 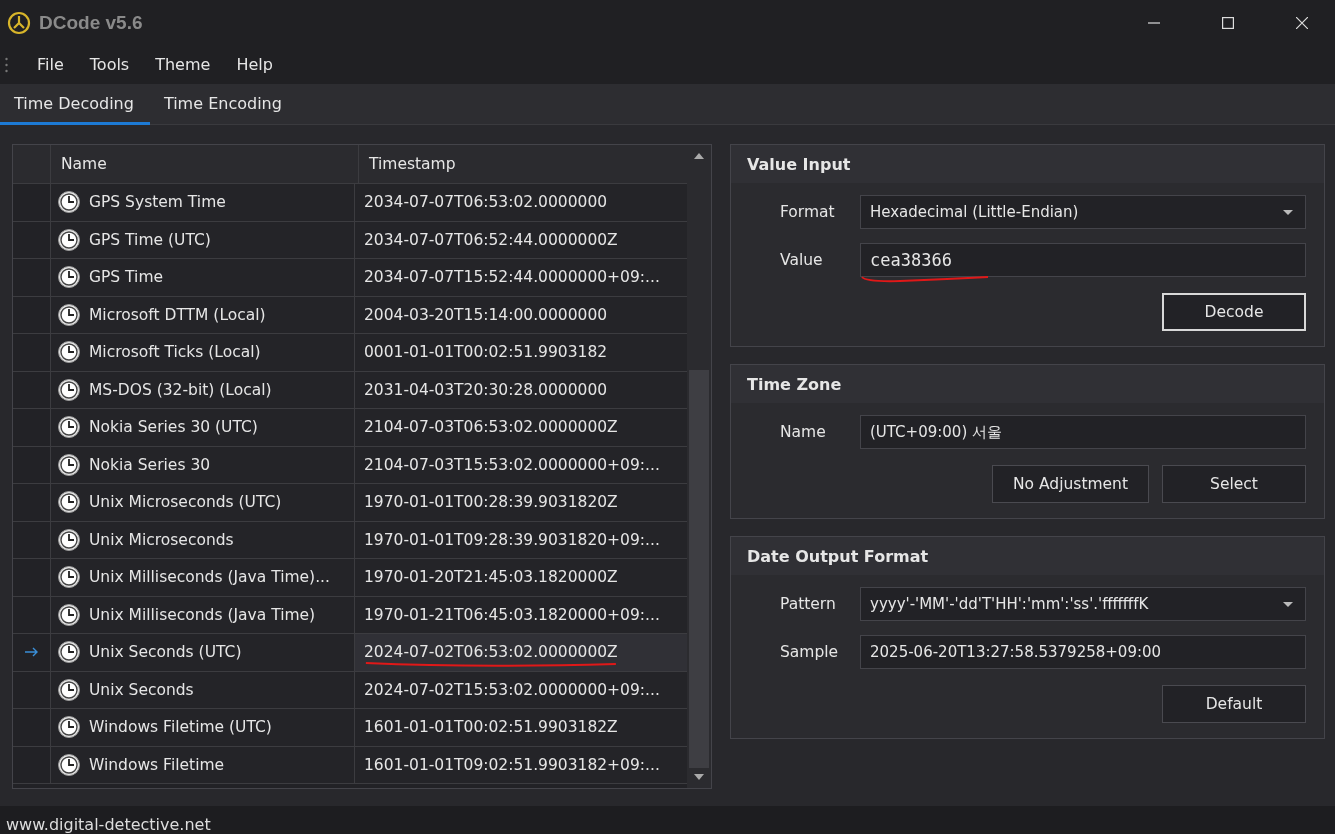 I want to click on panel-title: Value Input, so click(x=1027, y=164).